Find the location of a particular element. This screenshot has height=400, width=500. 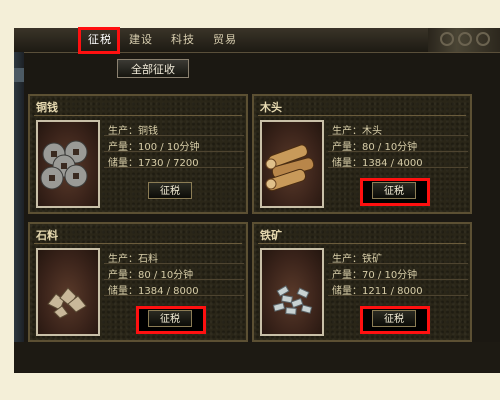

coins-icon is located at coordinates (68, 164).